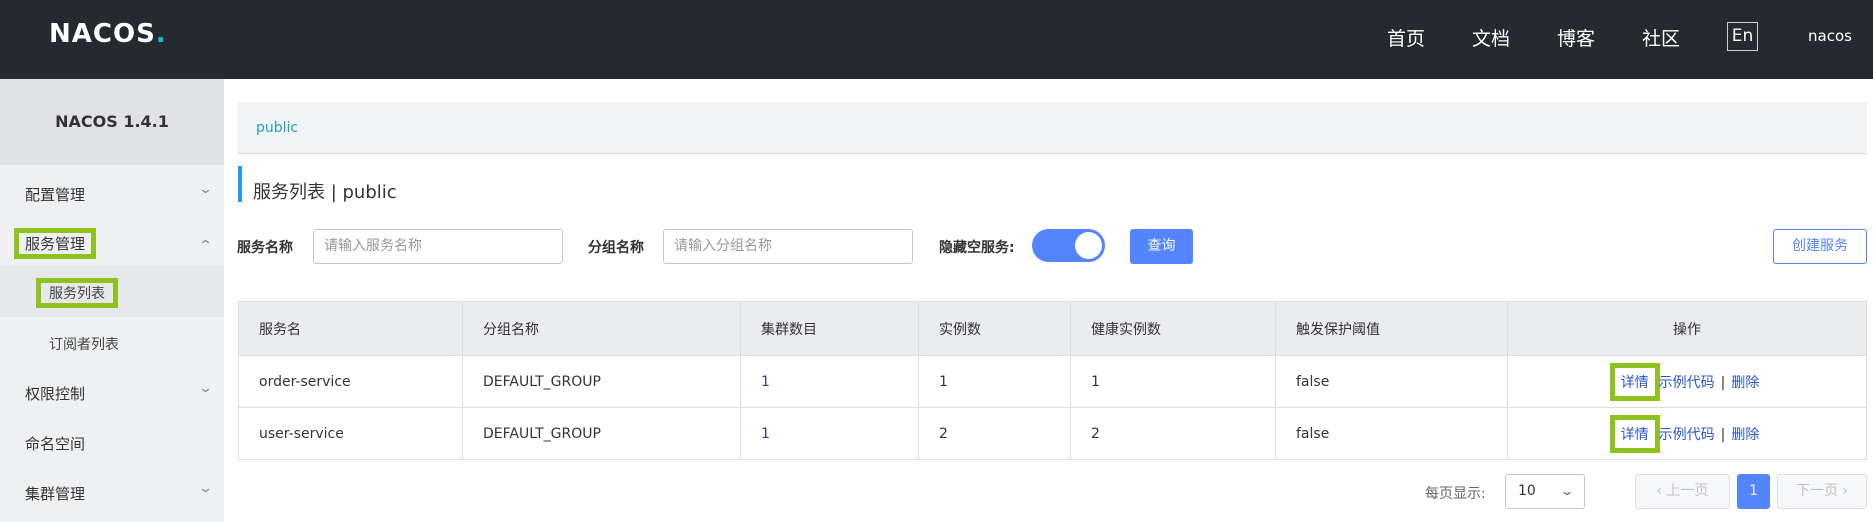  Describe the element at coordinates (1830, 36) in the screenshot. I see `username: nacos` at that location.